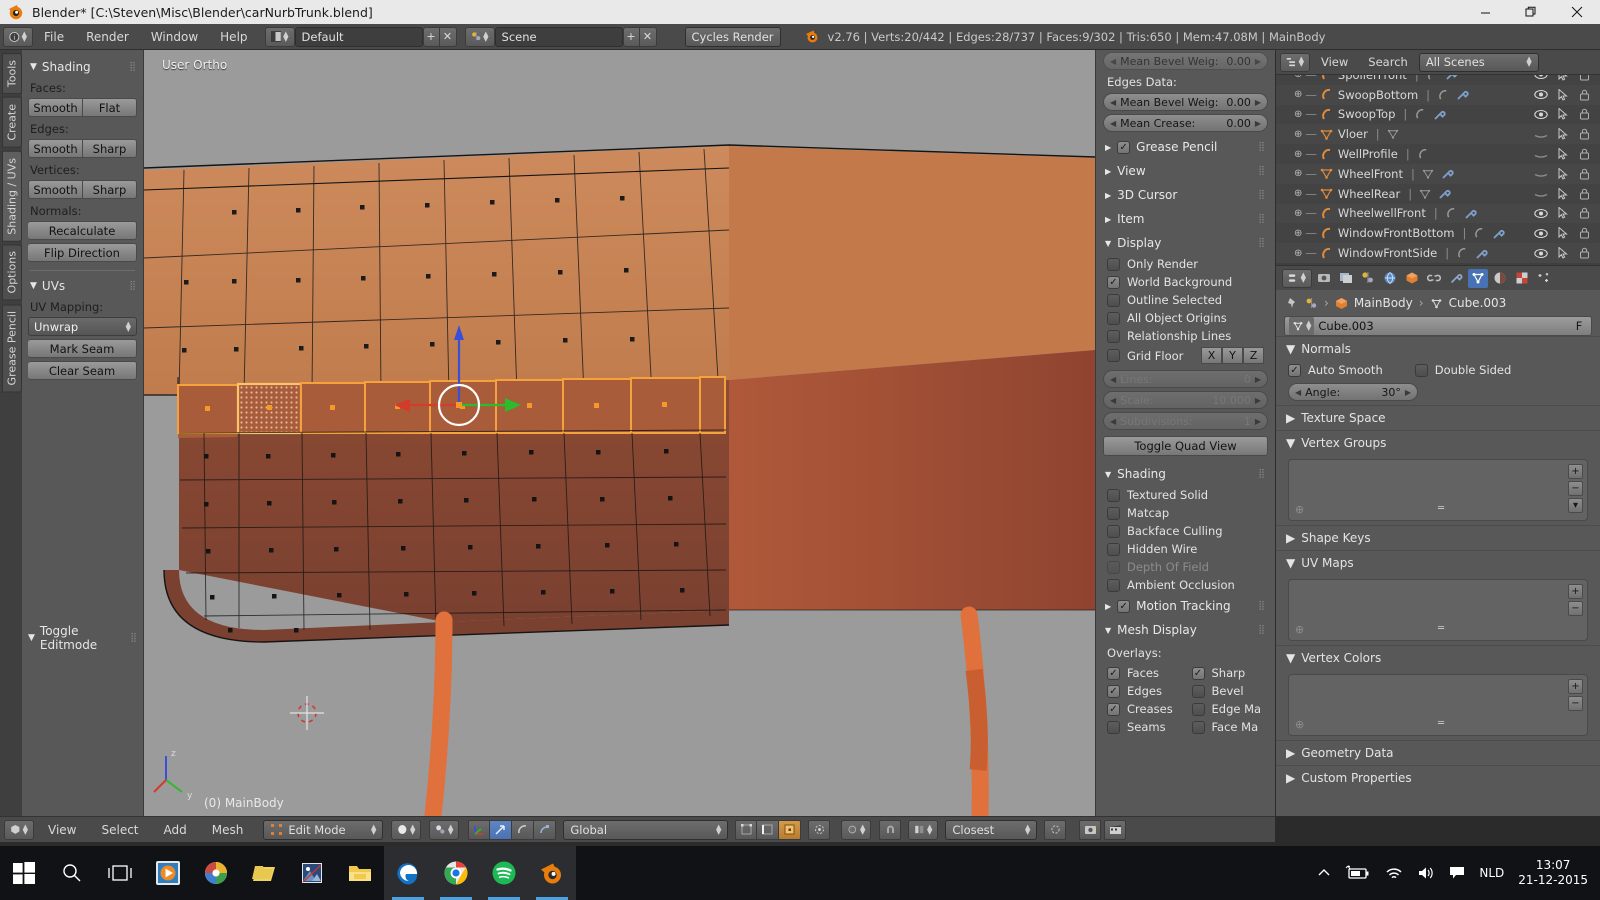 The height and width of the screenshot is (900, 1600). What do you see at coordinates (1198, 691) in the screenshot?
I see `overlay-bevel-checkbox` at bounding box center [1198, 691].